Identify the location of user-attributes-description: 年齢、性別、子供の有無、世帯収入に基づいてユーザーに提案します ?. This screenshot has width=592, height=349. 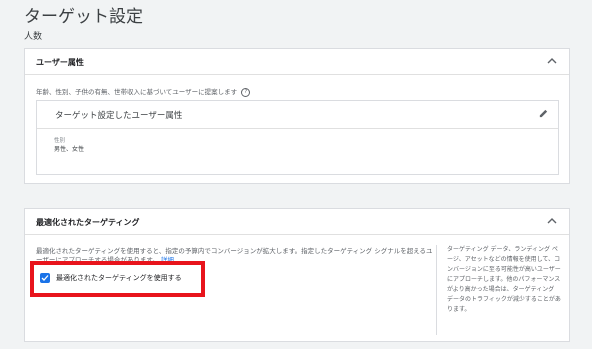
(143, 91).